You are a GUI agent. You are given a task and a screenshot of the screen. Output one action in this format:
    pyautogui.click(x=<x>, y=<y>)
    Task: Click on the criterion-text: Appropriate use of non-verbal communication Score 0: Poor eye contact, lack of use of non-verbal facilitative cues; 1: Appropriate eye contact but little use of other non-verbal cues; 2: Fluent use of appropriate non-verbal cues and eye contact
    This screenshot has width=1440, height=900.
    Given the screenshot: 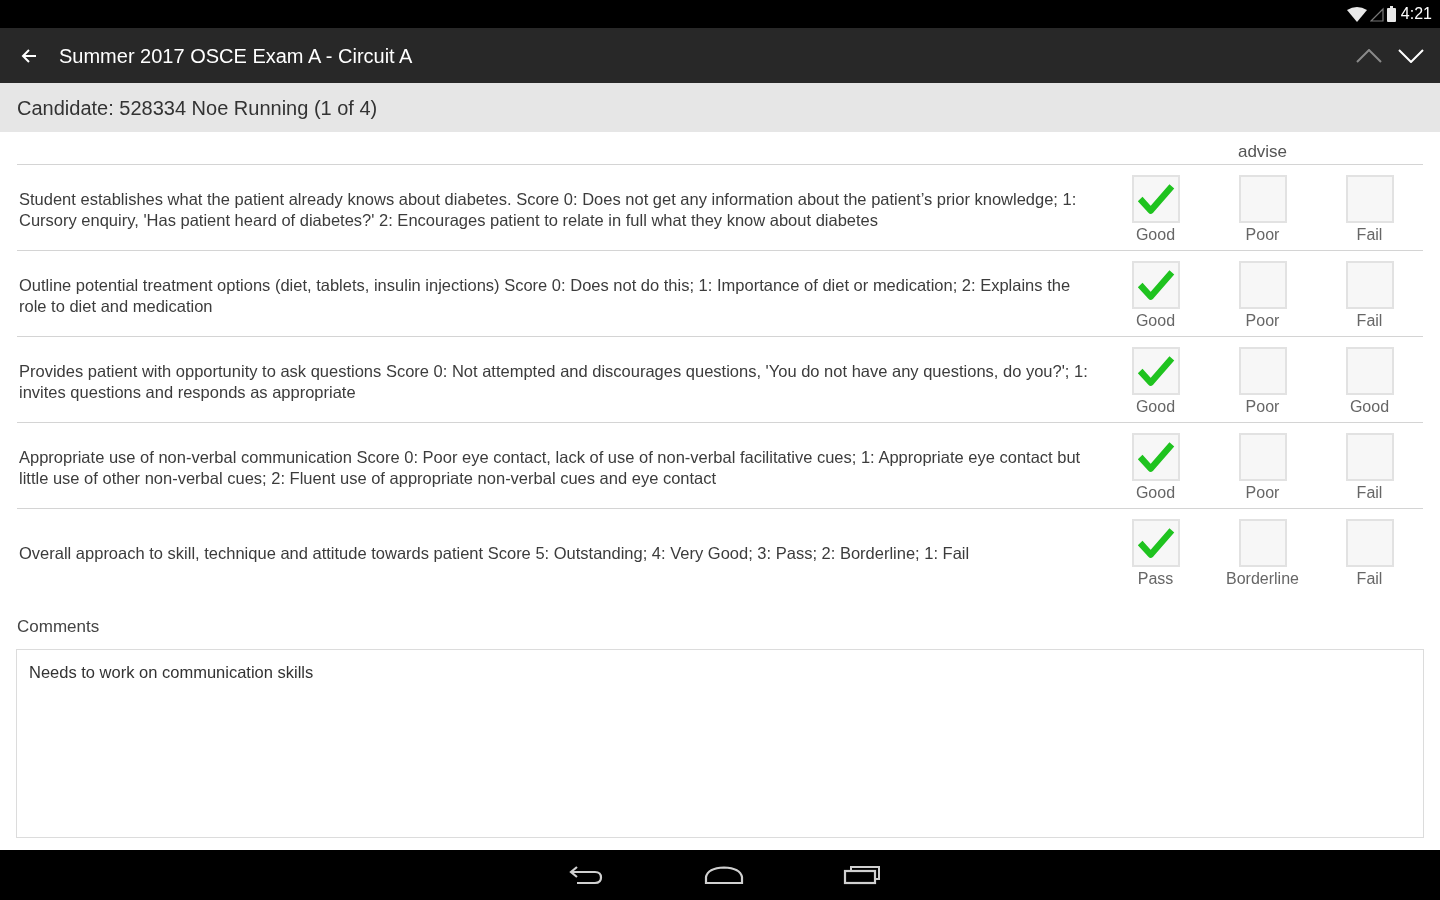 What is the action you would take?
    pyautogui.click(x=550, y=467)
    